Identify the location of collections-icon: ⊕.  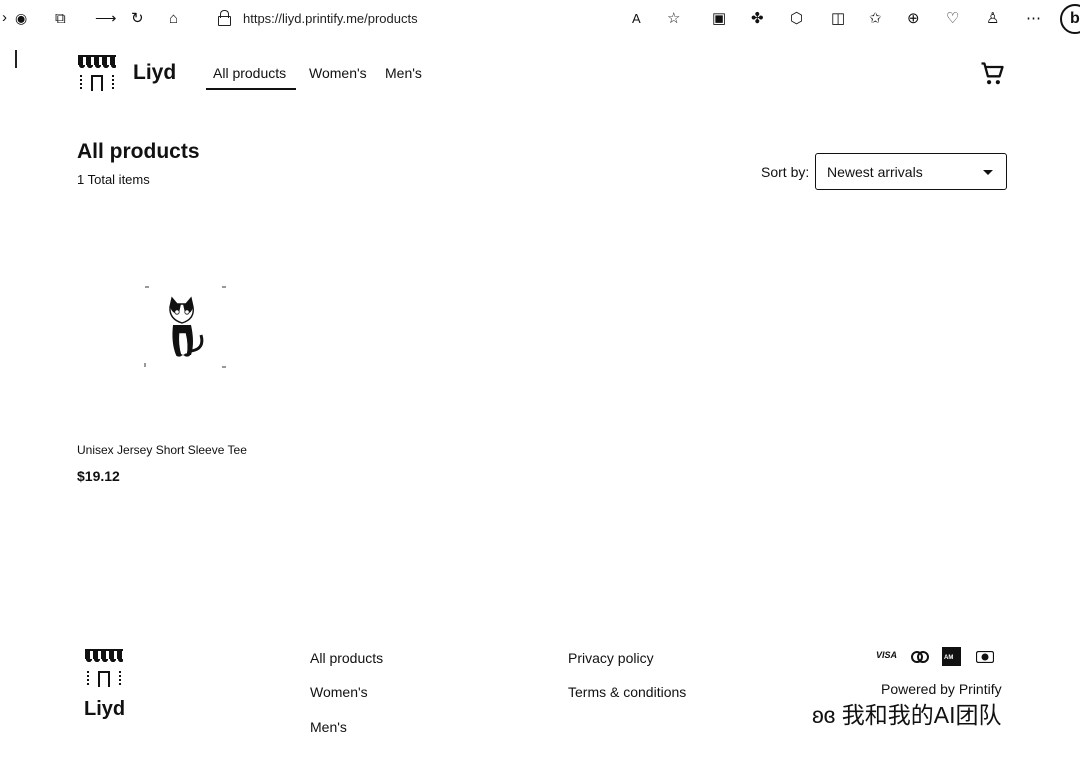
(913, 19).